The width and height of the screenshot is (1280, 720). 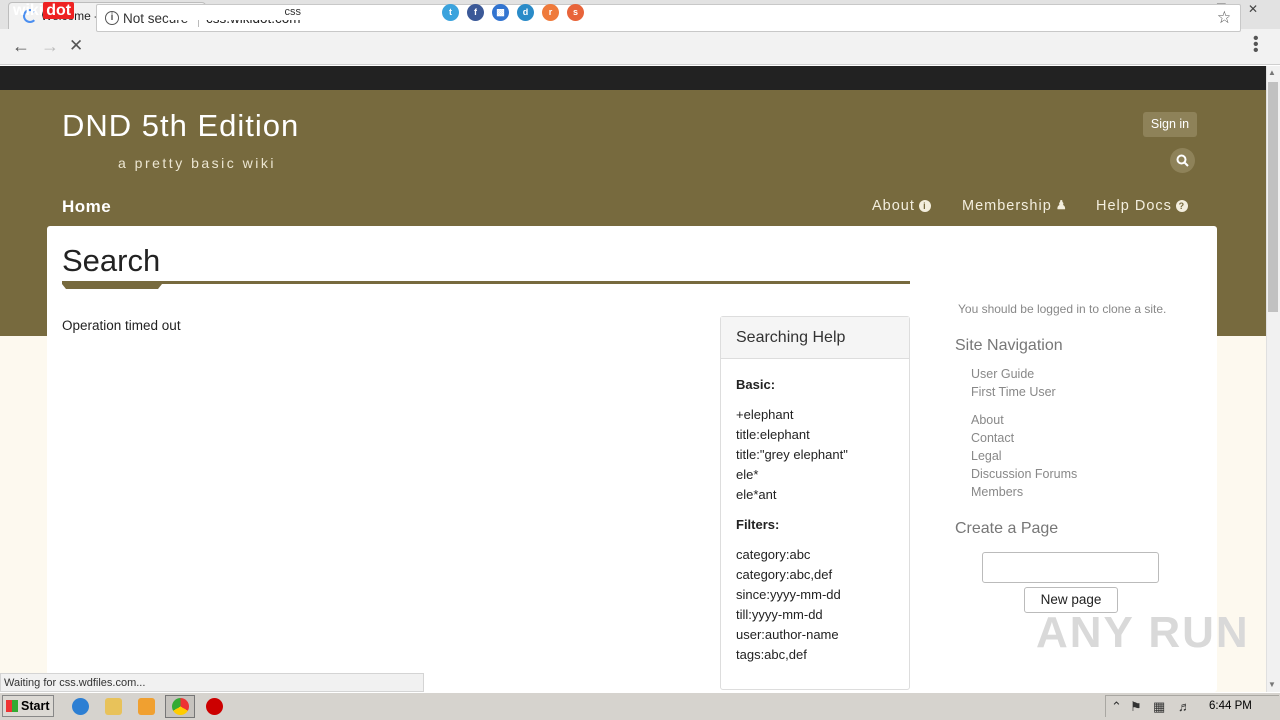 What do you see at coordinates (113, 706) in the screenshot?
I see `folder-icon` at bounding box center [113, 706].